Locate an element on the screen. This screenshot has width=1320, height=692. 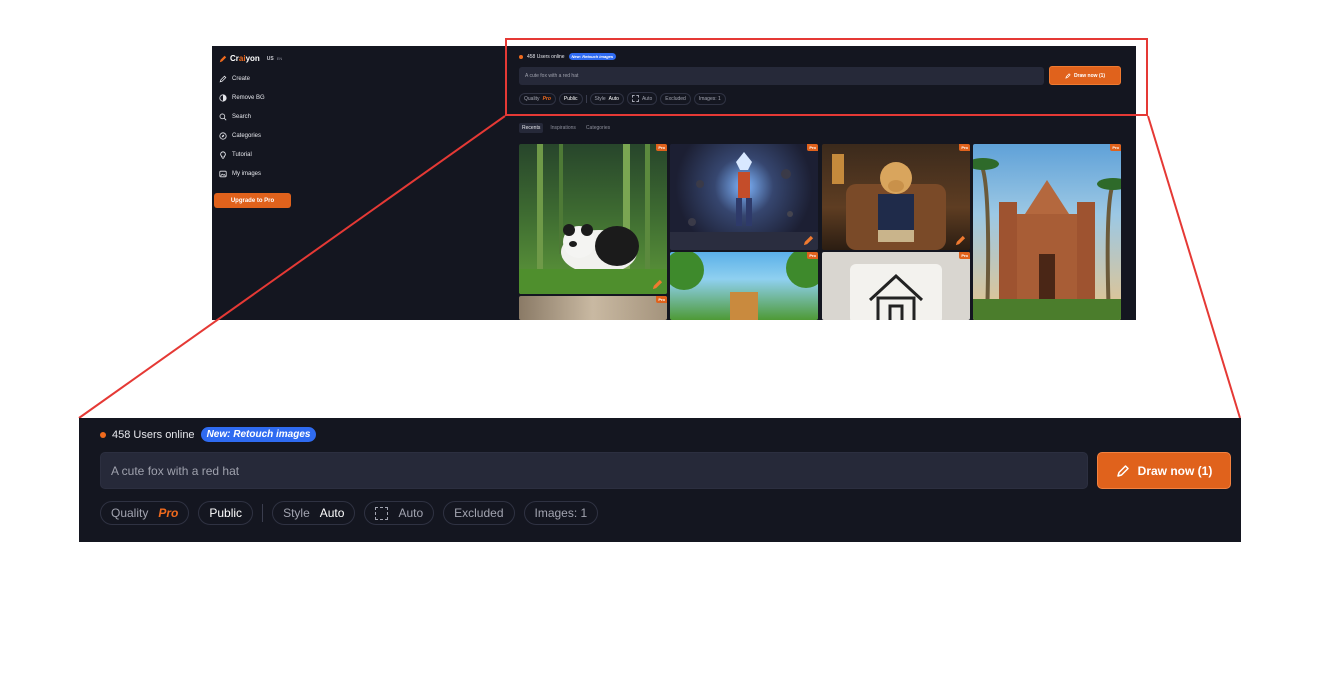
sidebar-item-label: Categories is located at coordinates (247, 136).